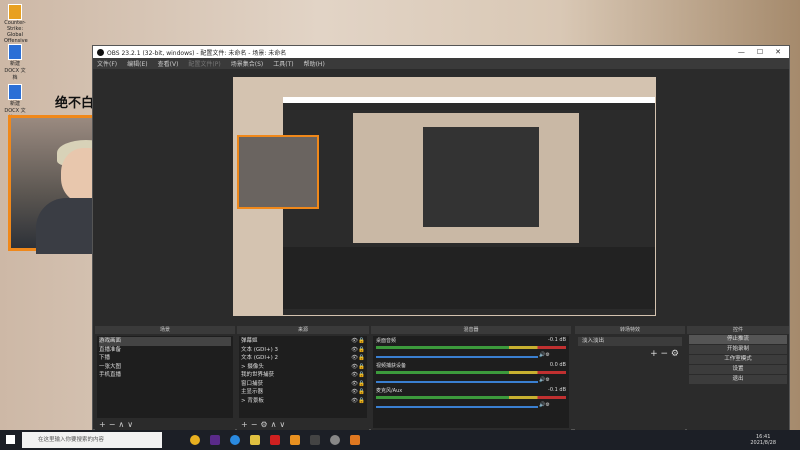 This screenshot has height=450, width=800. What do you see at coordinates (738, 369) in the screenshot?
I see `settings-button: 设置` at bounding box center [738, 369].